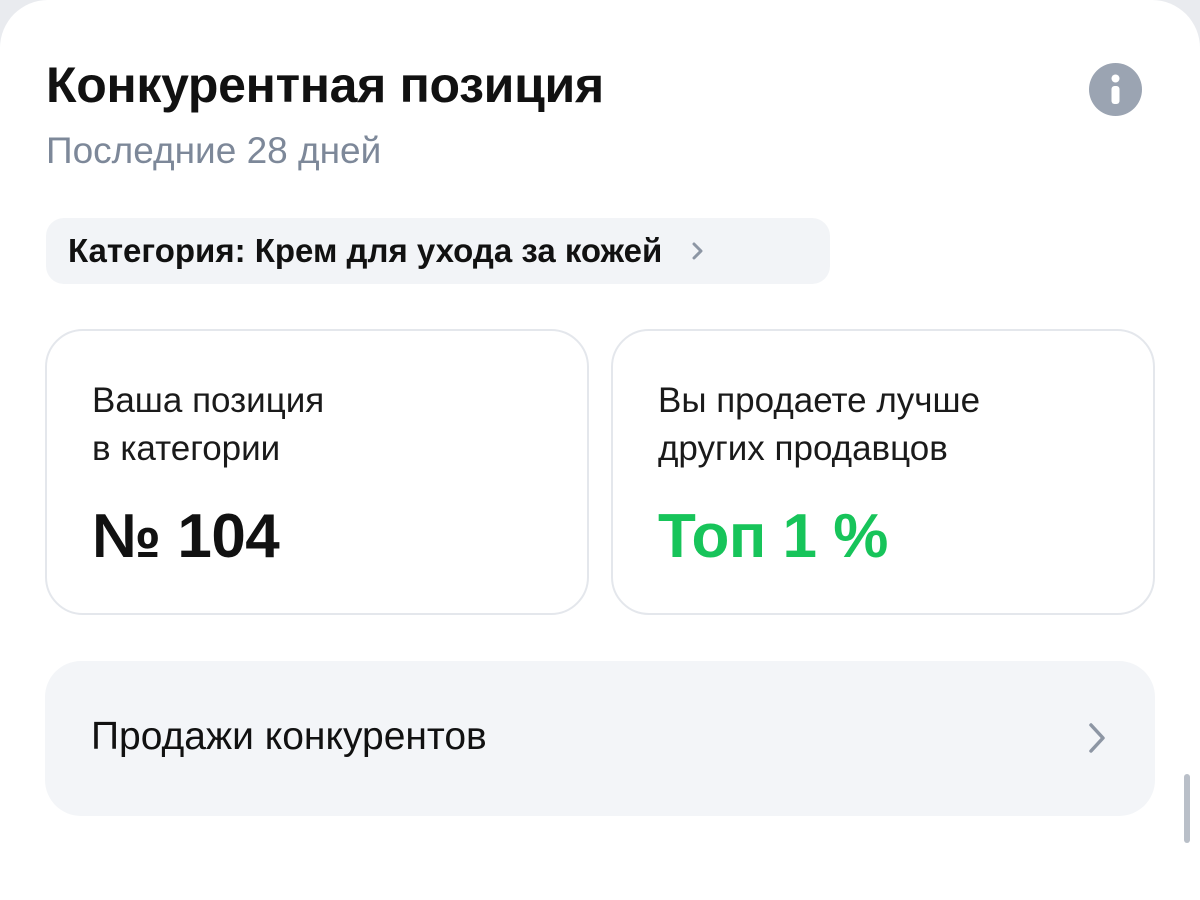 This screenshot has width=1200, height=900. I want to click on seller-rank-label-line2: других продавцов, so click(803, 448).